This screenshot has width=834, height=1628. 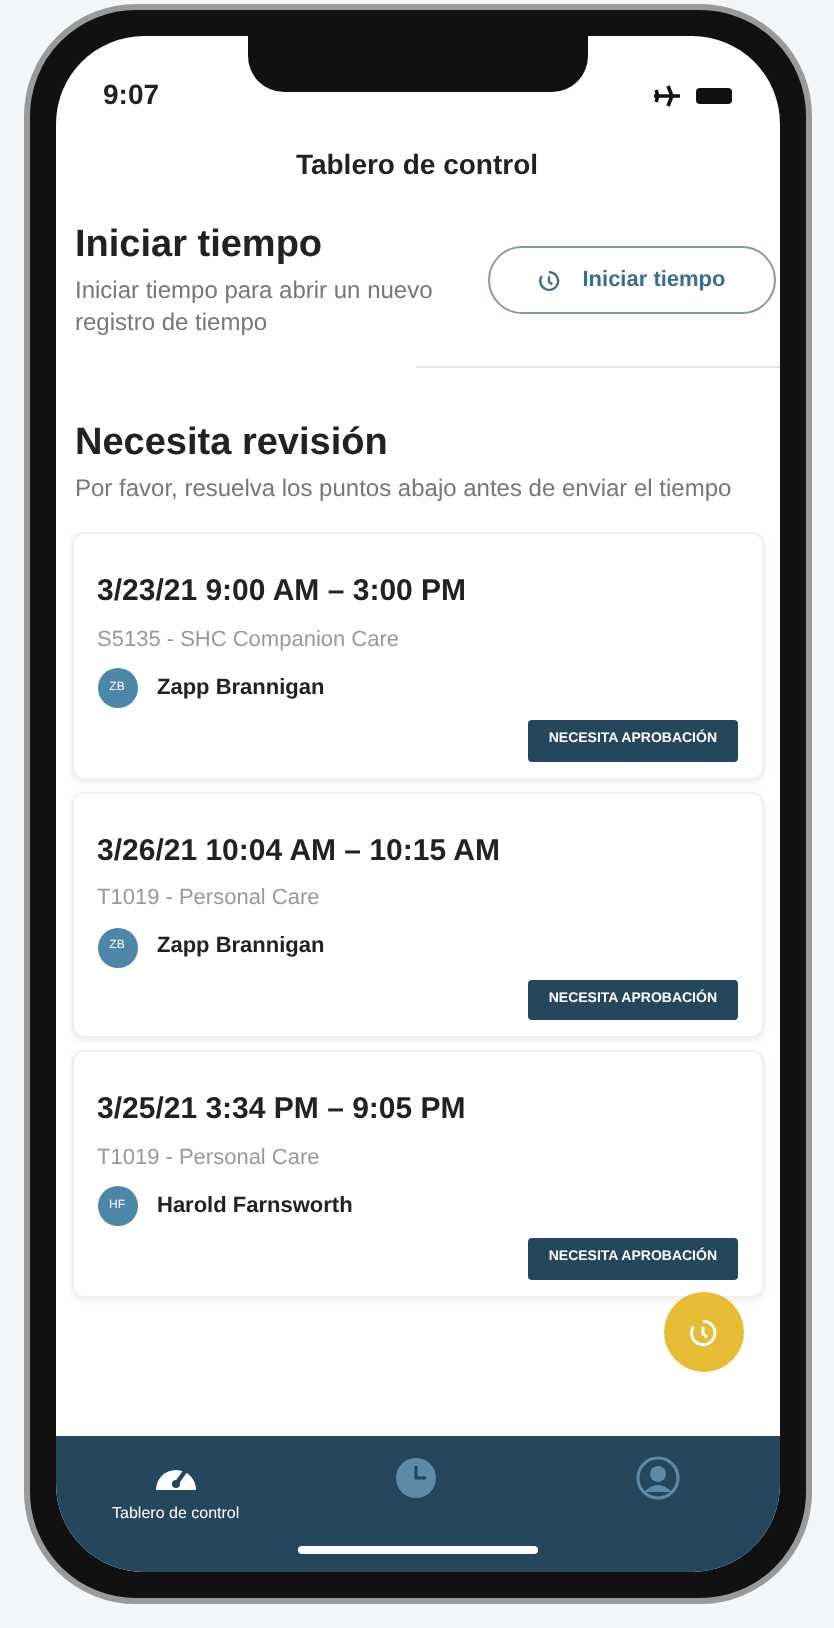 What do you see at coordinates (404, 488) in the screenshot?
I see `section-description: Por favor, resuelva los puntos abajo antes de enviar el tiempo` at bounding box center [404, 488].